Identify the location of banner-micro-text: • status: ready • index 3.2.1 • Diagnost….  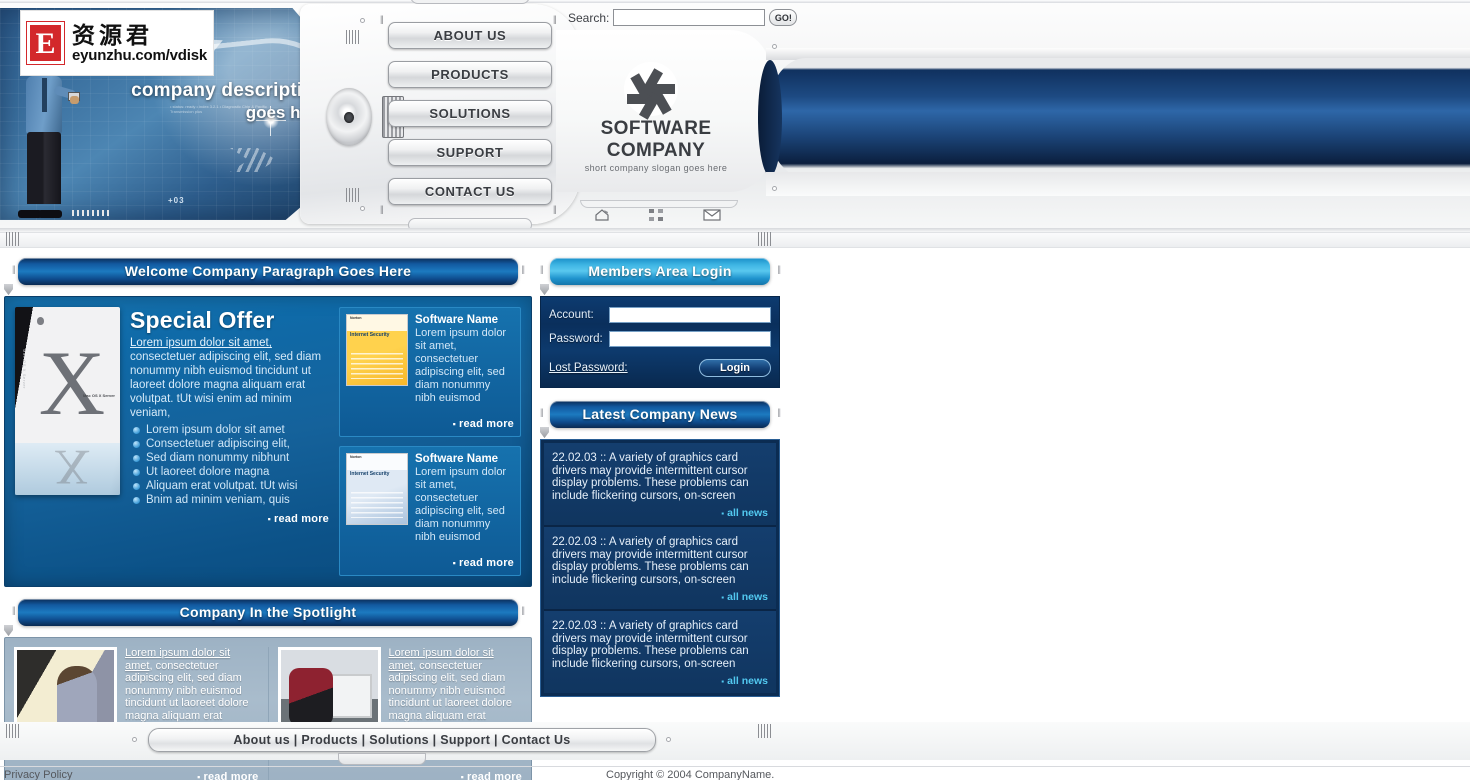
(218, 109).